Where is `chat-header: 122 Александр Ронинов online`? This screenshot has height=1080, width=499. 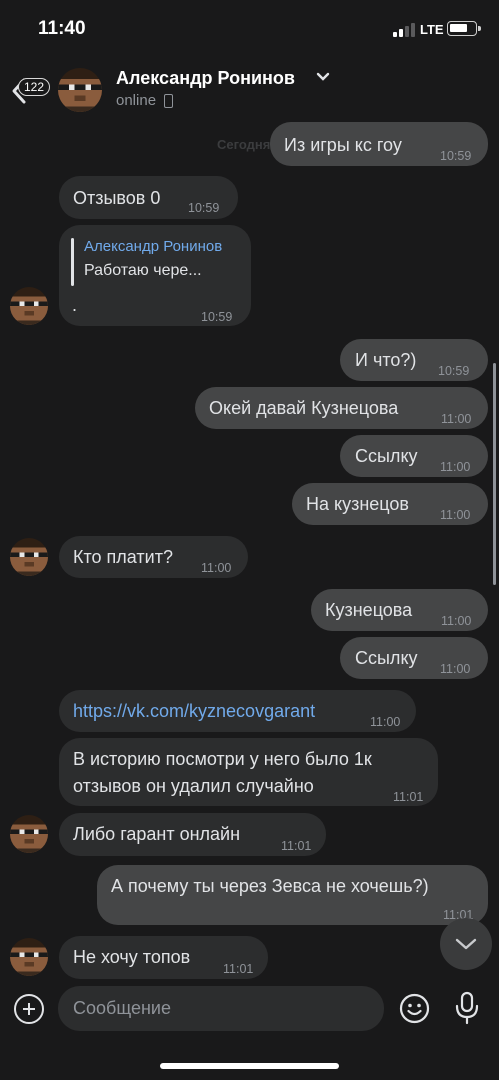 chat-header: 122 Александр Ронинов online is located at coordinates (249, 91).